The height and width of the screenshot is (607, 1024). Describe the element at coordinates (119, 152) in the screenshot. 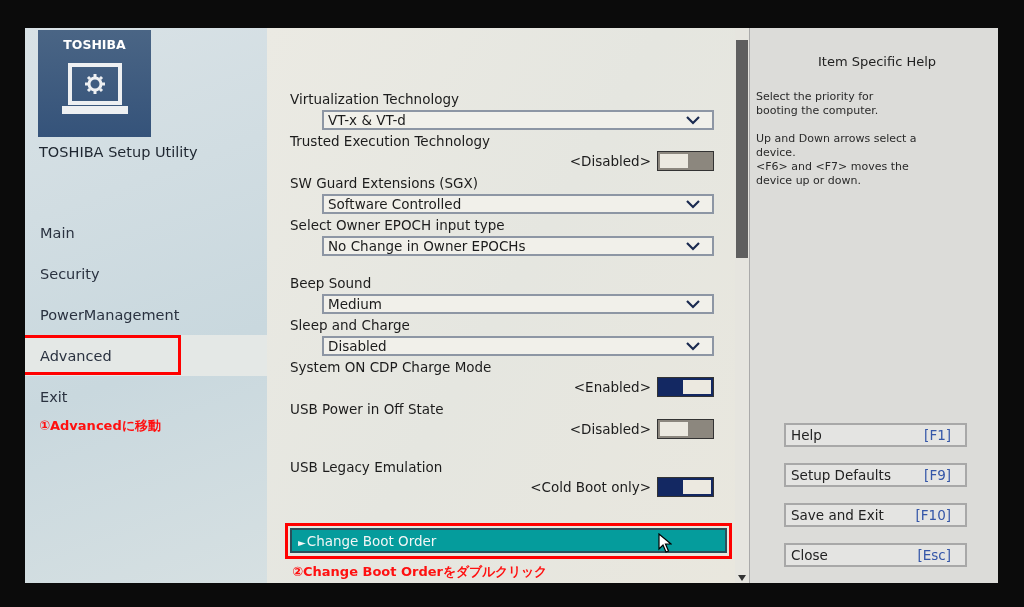

I see `app-title: TOSHIBA Setup Utility` at that location.